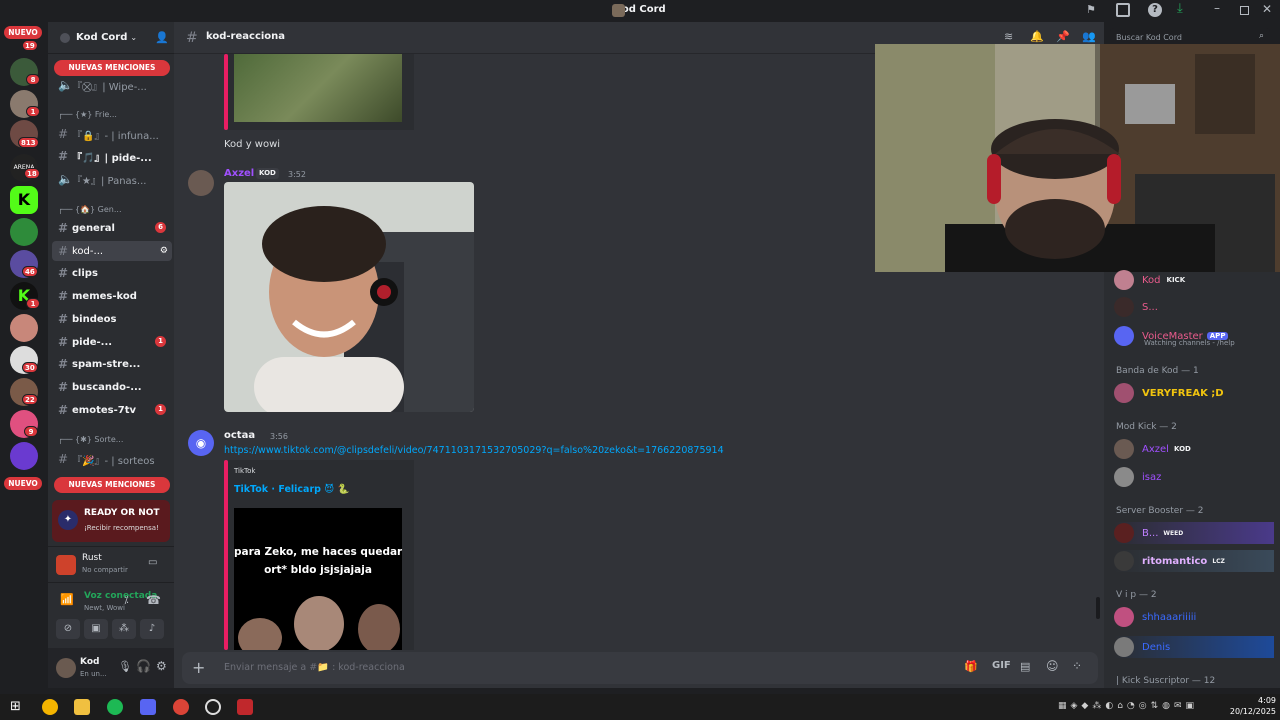  I want to click on clock-time: 4:09, so click(1256, 700).